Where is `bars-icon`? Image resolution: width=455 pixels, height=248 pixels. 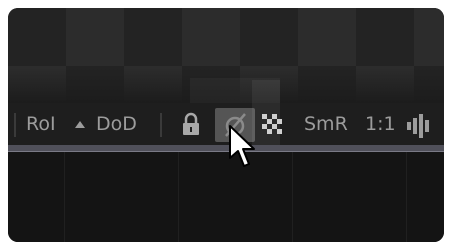 bars-icon is located at coordinates (419, 124).